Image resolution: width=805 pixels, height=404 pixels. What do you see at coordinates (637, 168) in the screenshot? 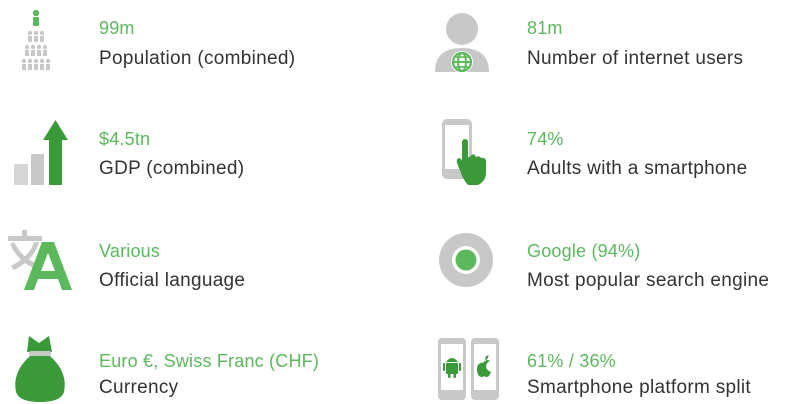
I see `stat-label: Adults with a smartphone` at bounding box center [637, 168].